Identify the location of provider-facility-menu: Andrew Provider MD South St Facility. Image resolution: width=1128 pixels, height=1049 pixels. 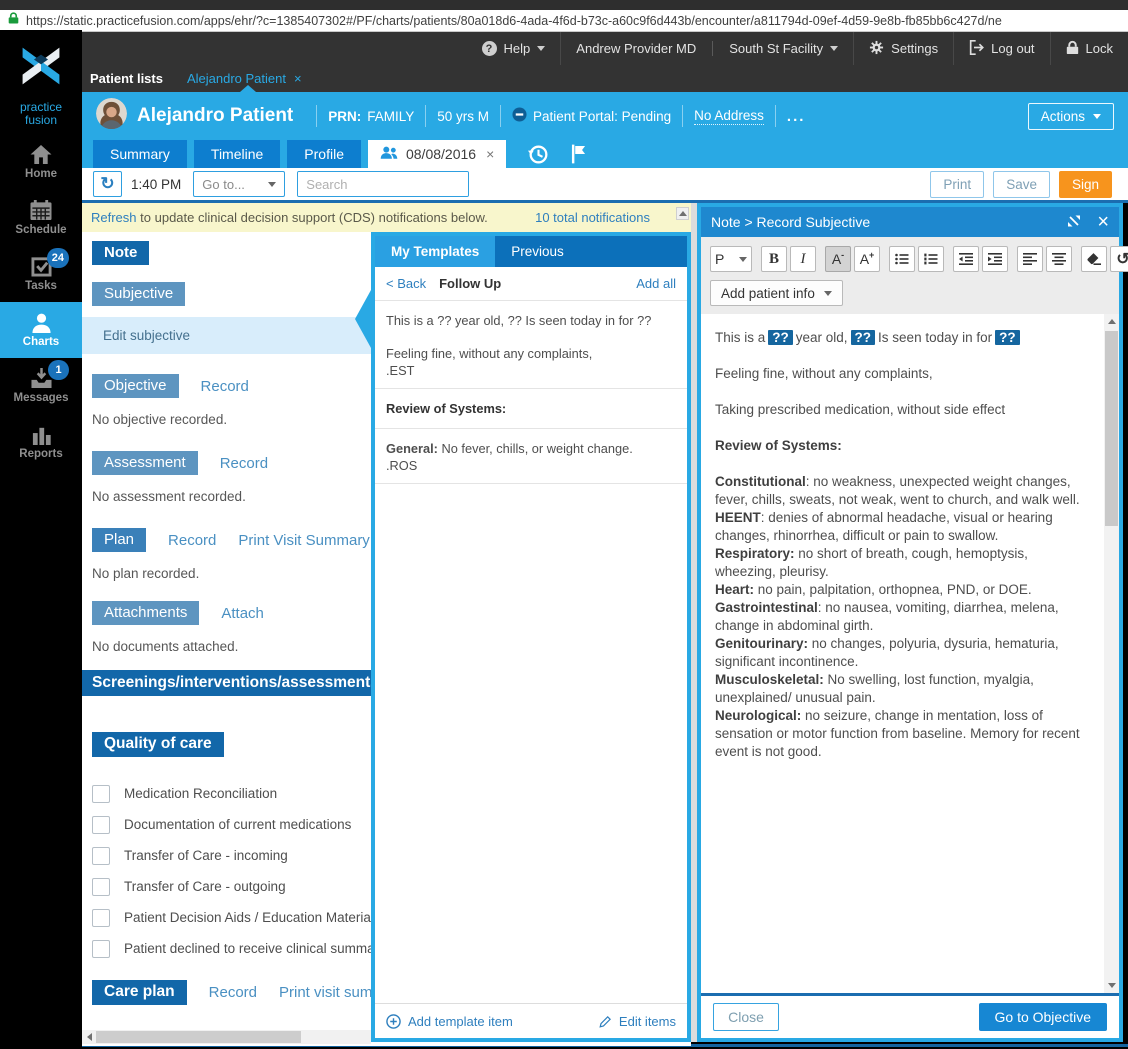
(706, 48).